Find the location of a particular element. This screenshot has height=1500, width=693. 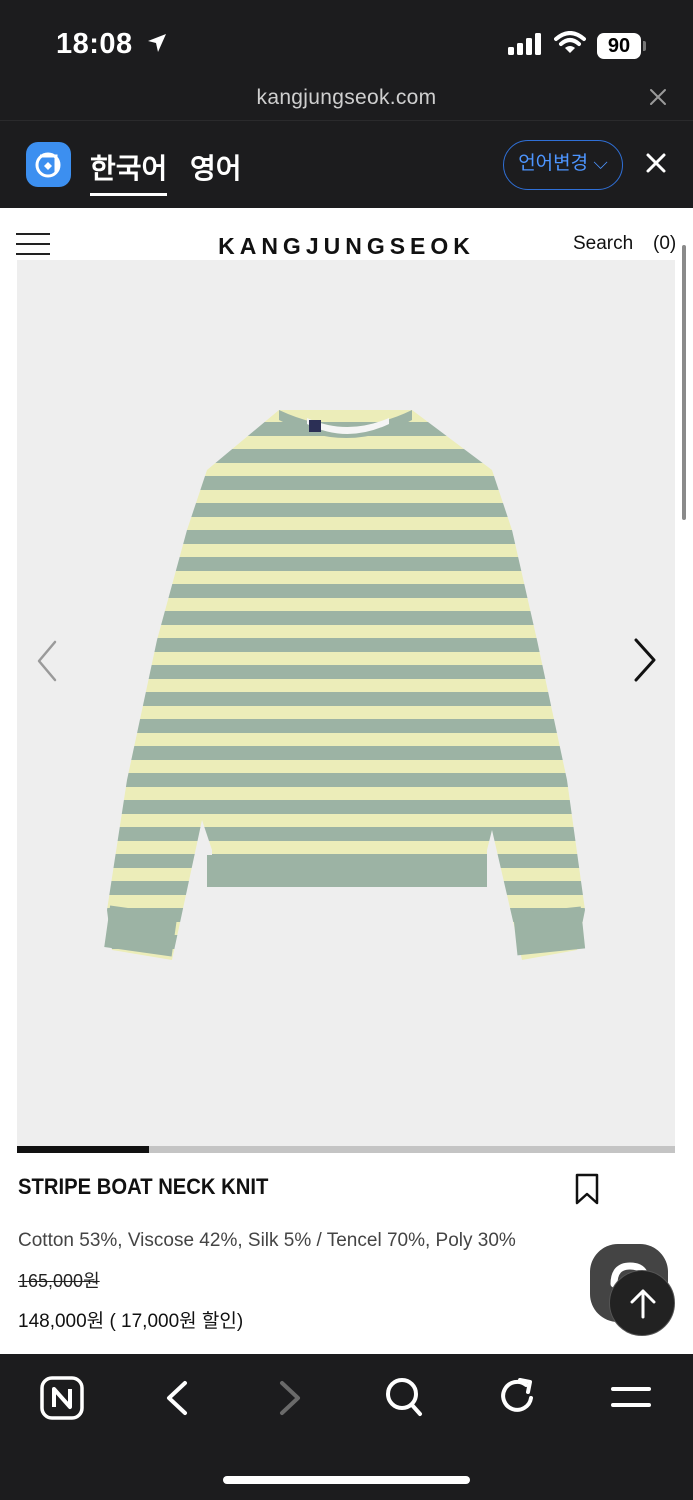

browser-toolbar is located at coordinates (346, 1427).